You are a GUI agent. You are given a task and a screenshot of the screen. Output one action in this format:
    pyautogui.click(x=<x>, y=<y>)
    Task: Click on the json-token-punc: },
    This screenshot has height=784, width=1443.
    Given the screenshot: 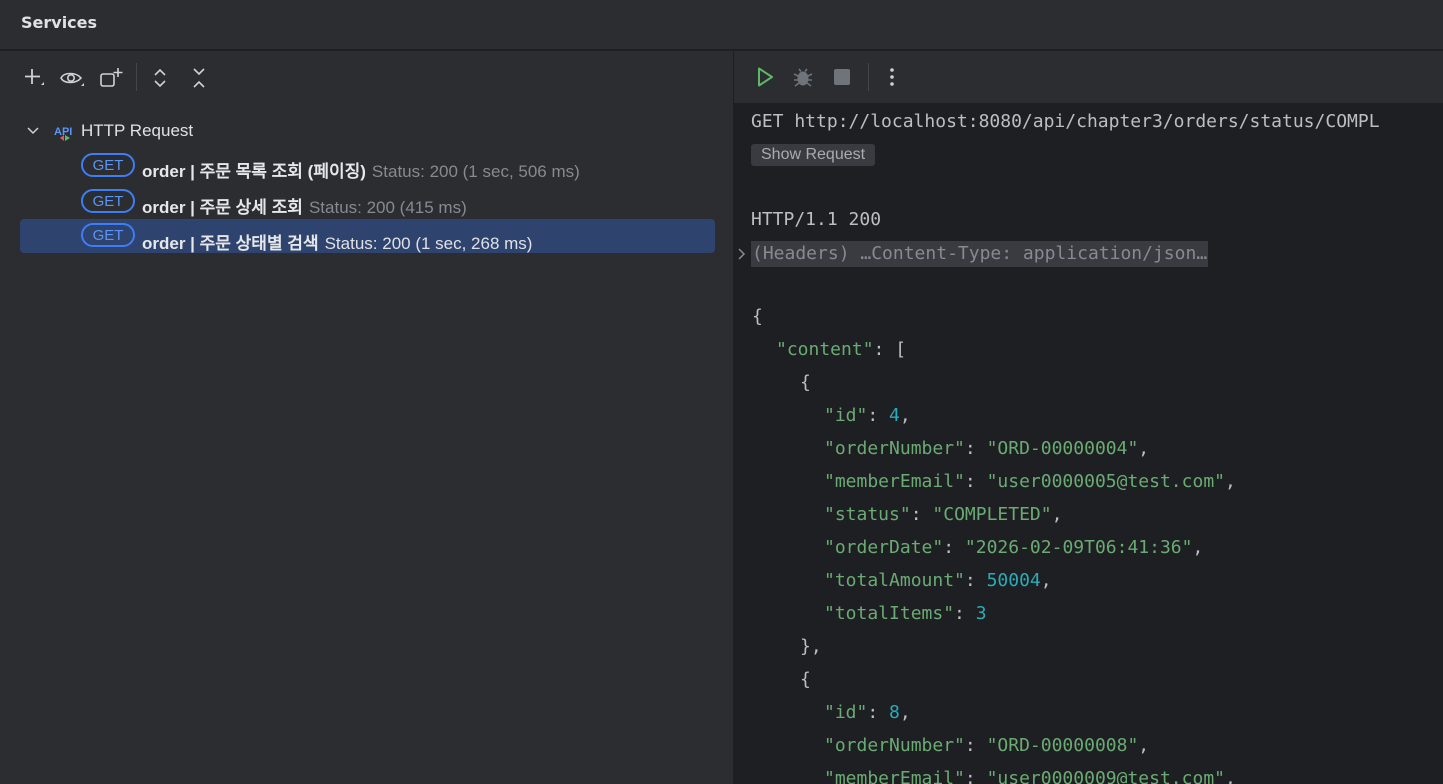 What is the action you would take?
    pyautogui.click(x=811, y=646)
    